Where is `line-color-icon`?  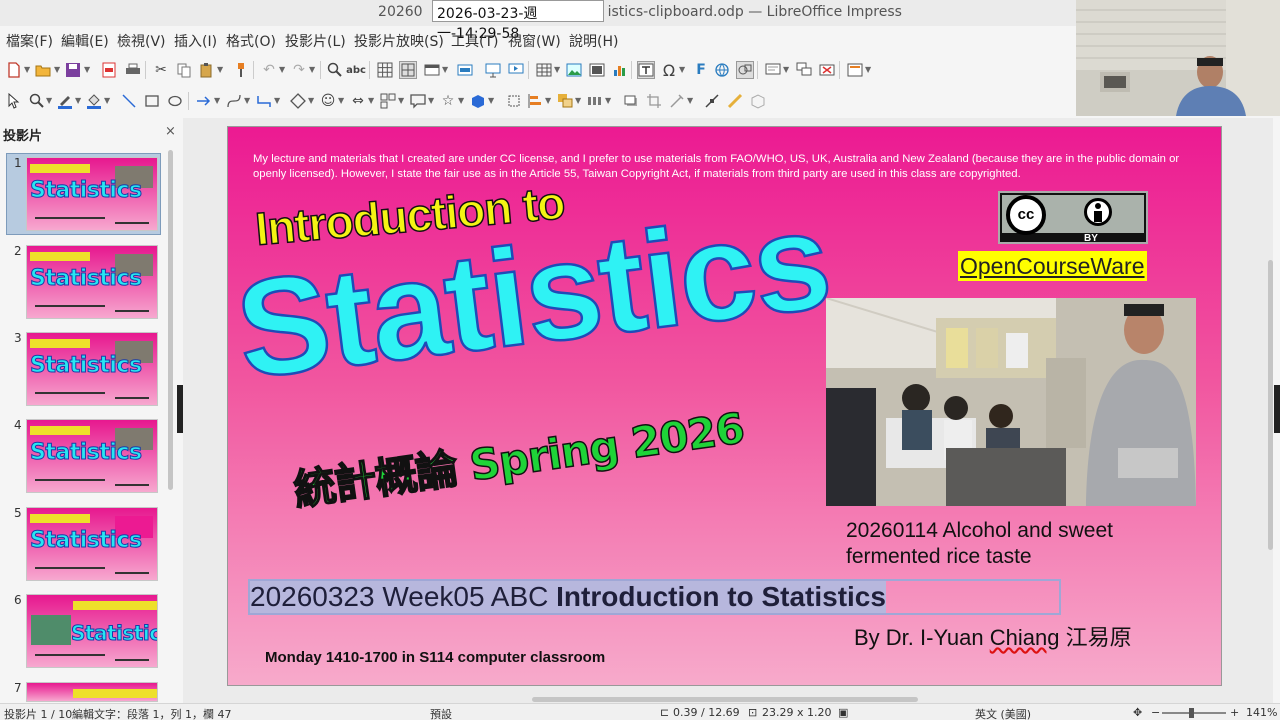 line-color-icon is located at coordinates (65, 101).